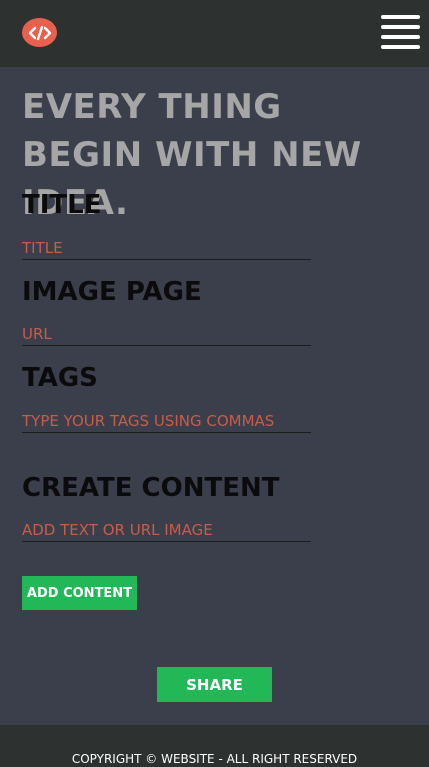  Describe the element at coordinates (214, 746) in the screenshot. I see `footer: COPYRIGHT © WEBSITE - ALL RIGHT RESERVED` at that location.